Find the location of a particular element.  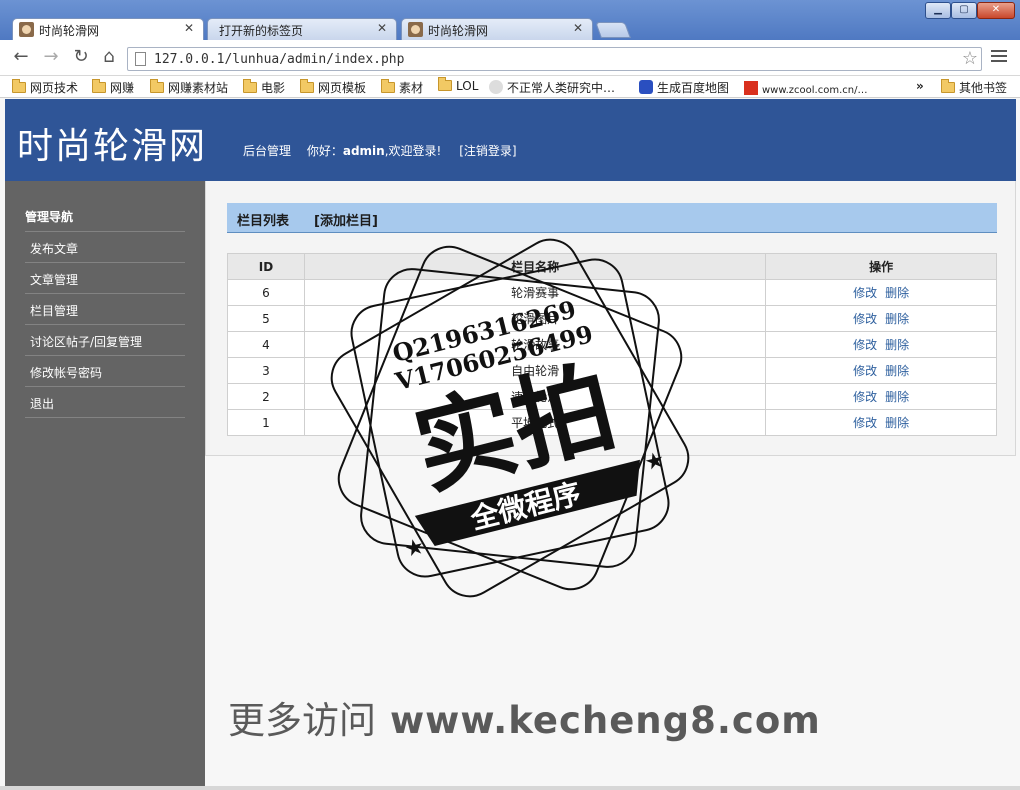

tab-title: 打开新的标签页 is located at coordinates (261, 31).